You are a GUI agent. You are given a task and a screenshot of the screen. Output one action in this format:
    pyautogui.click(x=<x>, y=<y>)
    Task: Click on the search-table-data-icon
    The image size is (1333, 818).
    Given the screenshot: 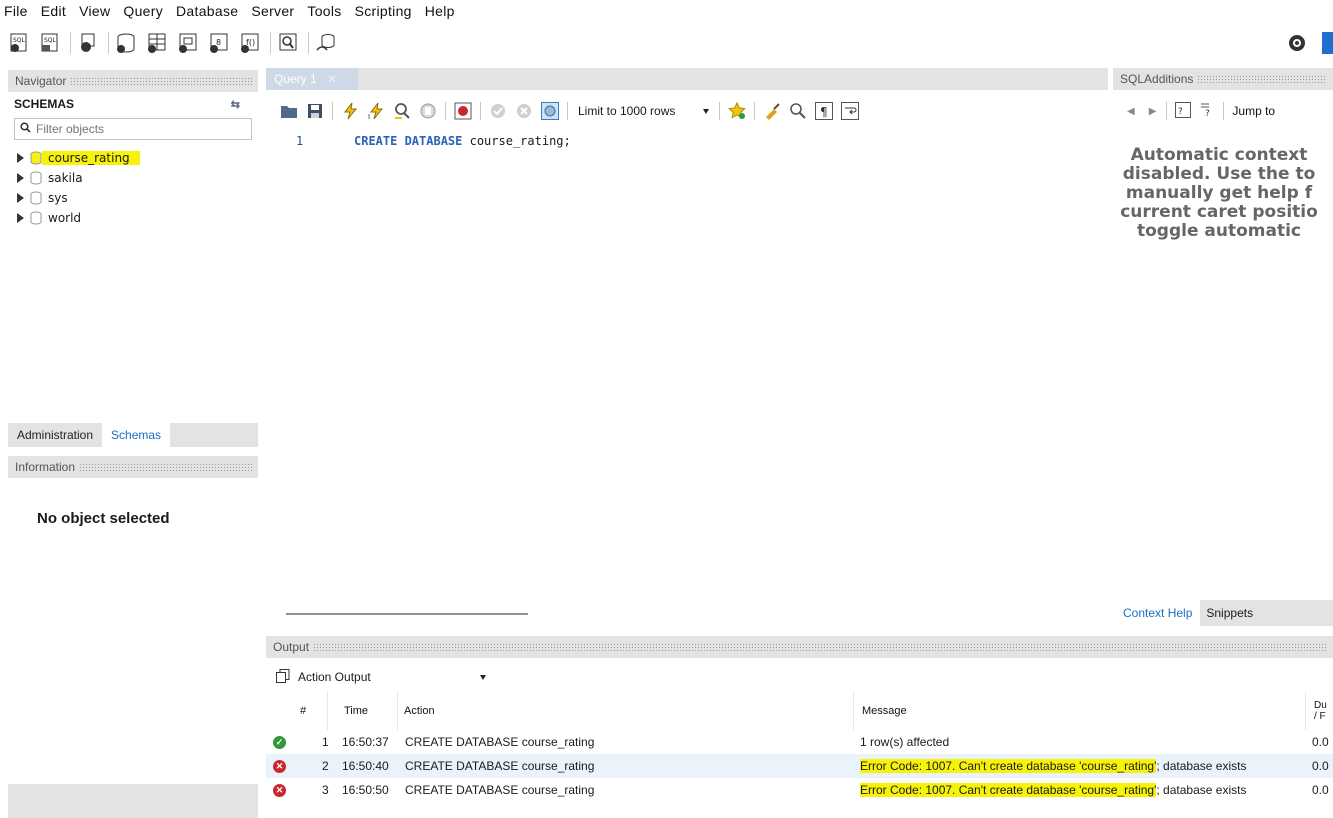 What is the action you would take?
    pyautogui.click(x=288, y=43)
    